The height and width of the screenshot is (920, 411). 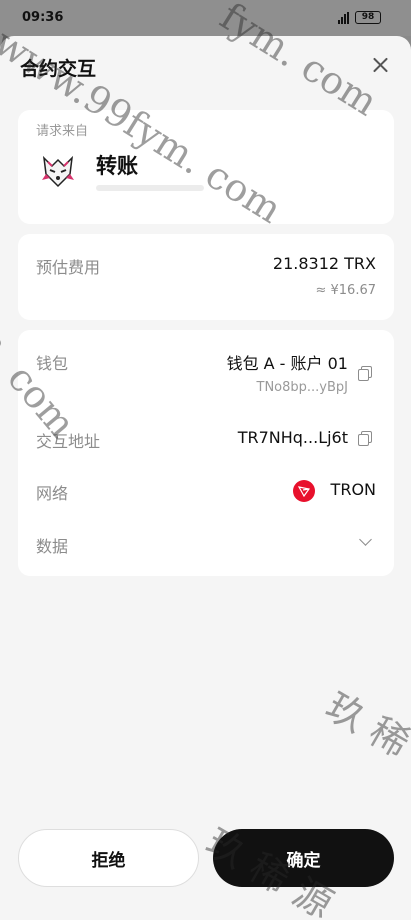 I want to click on contract-address-value: TR7NHq...Lj6t, so click(x=292, y=437).